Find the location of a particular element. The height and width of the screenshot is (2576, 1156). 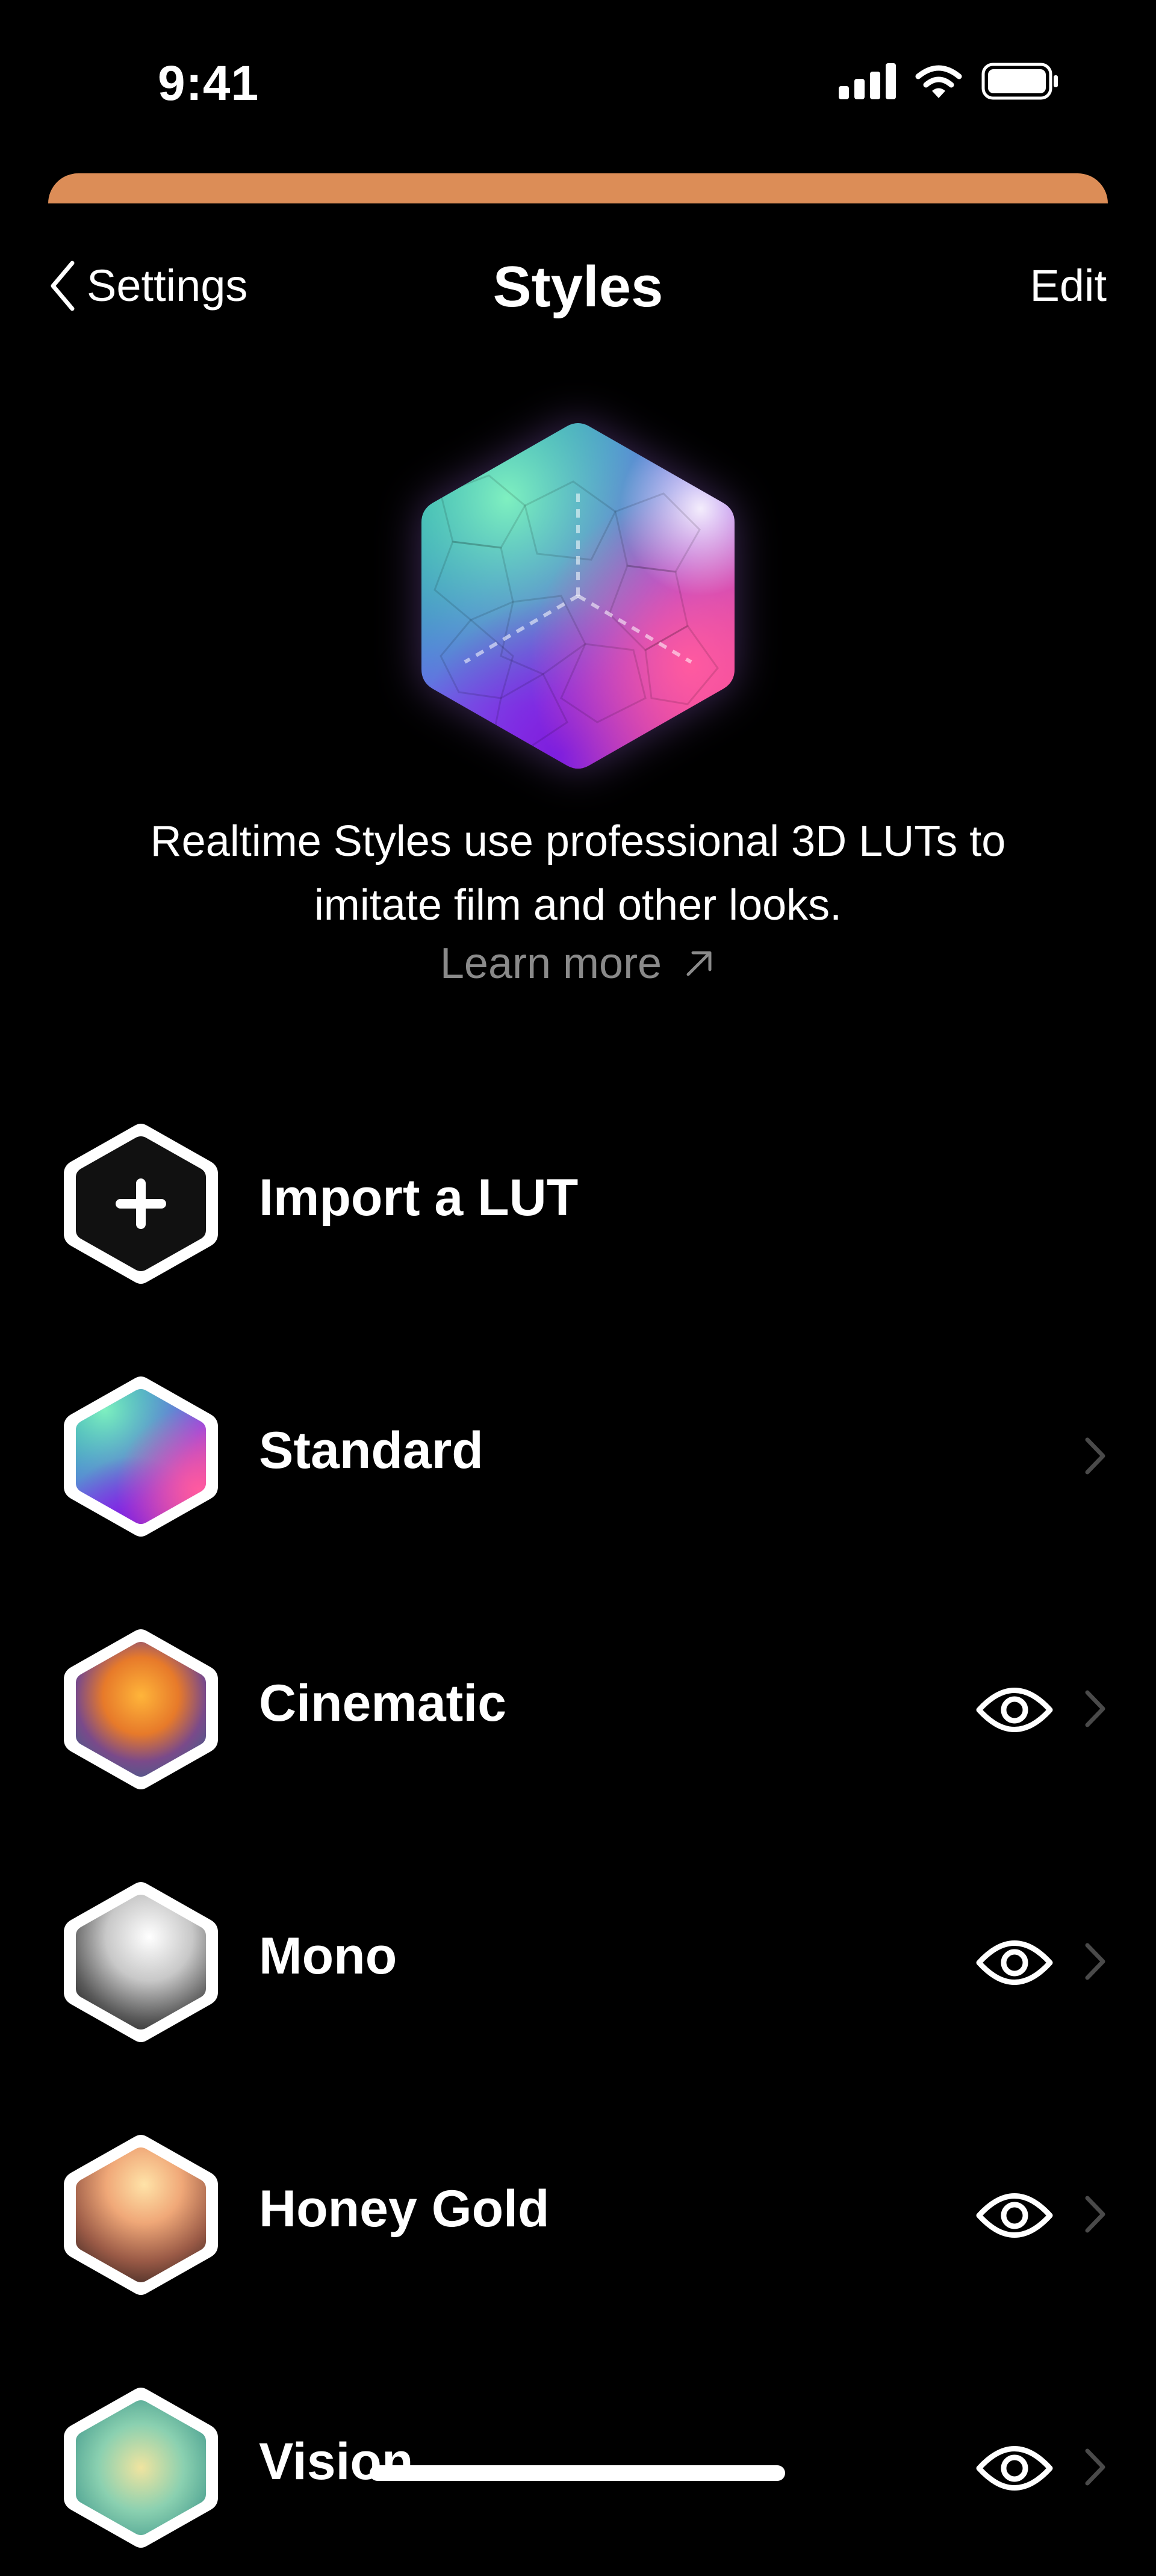

style-row-honey-gold: Honey Gold is located at coordinates (578, 2209).